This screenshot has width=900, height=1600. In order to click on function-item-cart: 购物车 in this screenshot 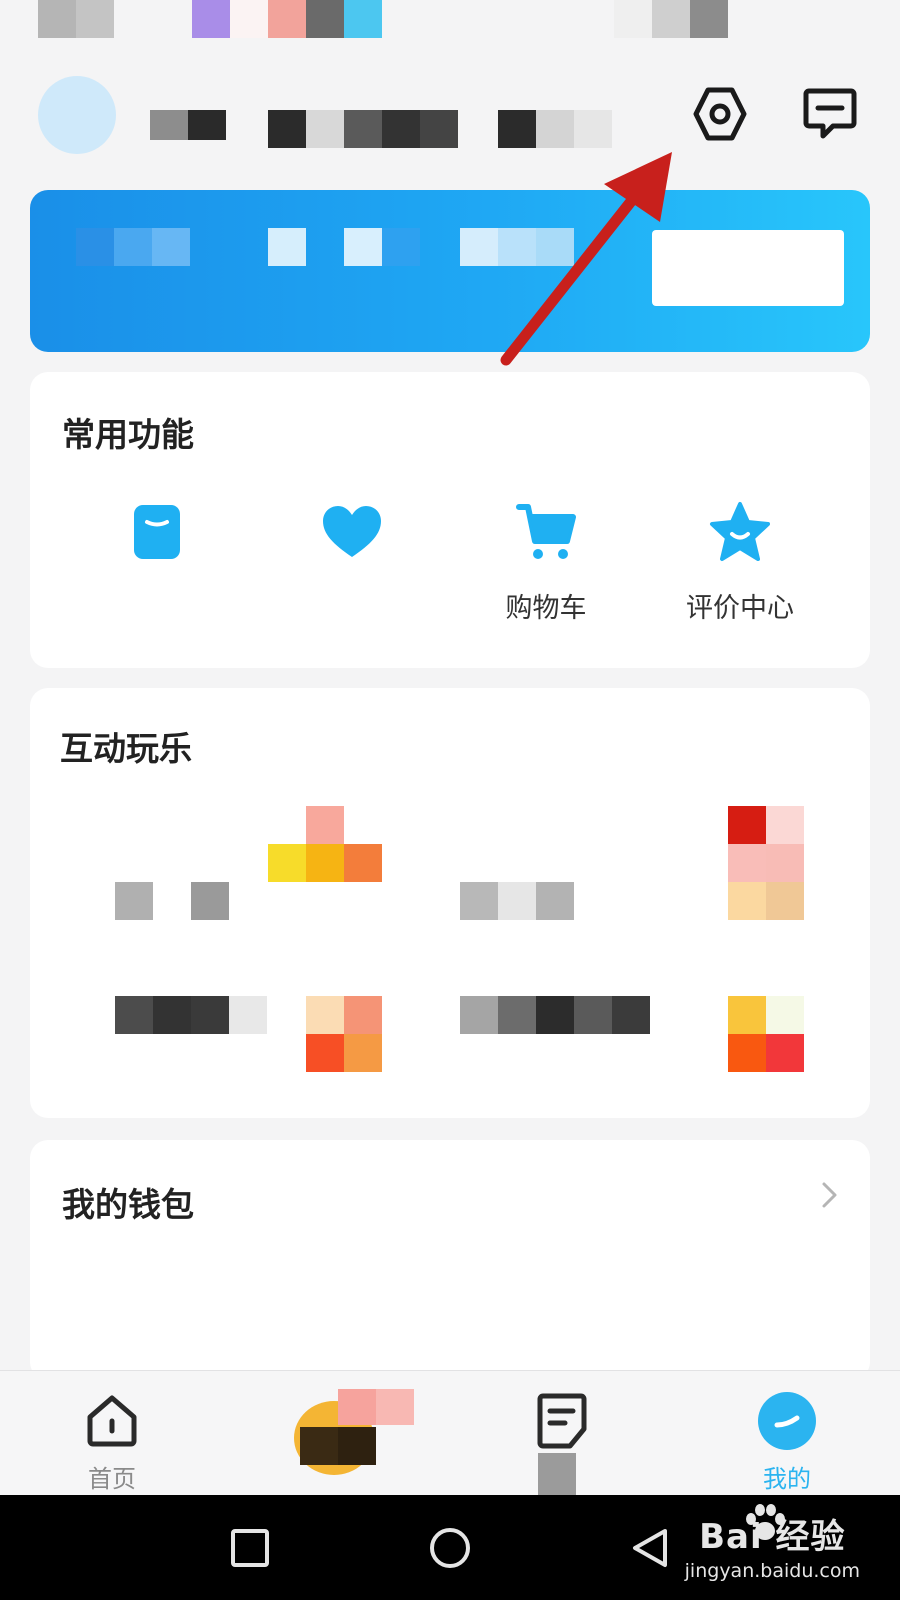, I will do `click(546, 562)`.